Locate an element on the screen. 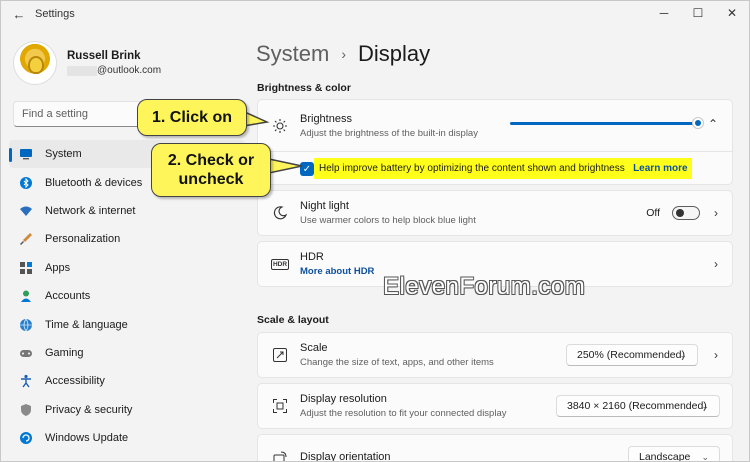 The width and height of the screenshot is (750, 462). sidebar-item-privacy: Privacy & security is located at coordinates (127, 410).